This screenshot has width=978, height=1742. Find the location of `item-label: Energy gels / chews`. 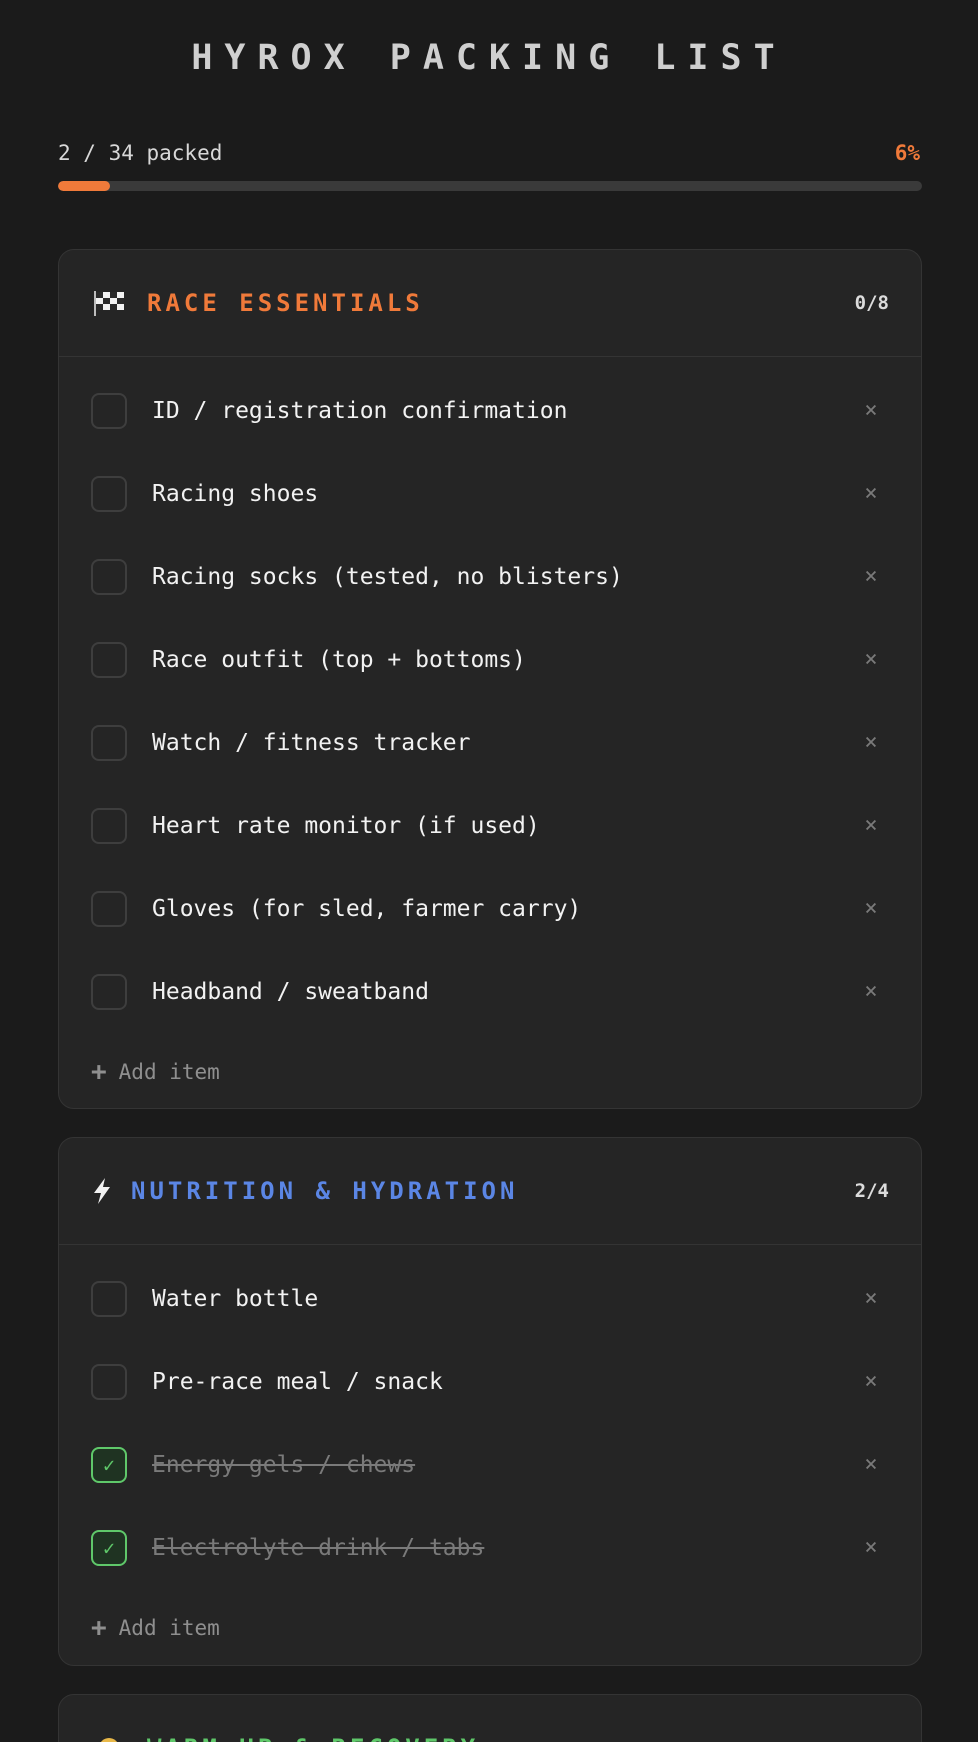

item-label: Energy gels / chews is located at coordinates (284, 1464).